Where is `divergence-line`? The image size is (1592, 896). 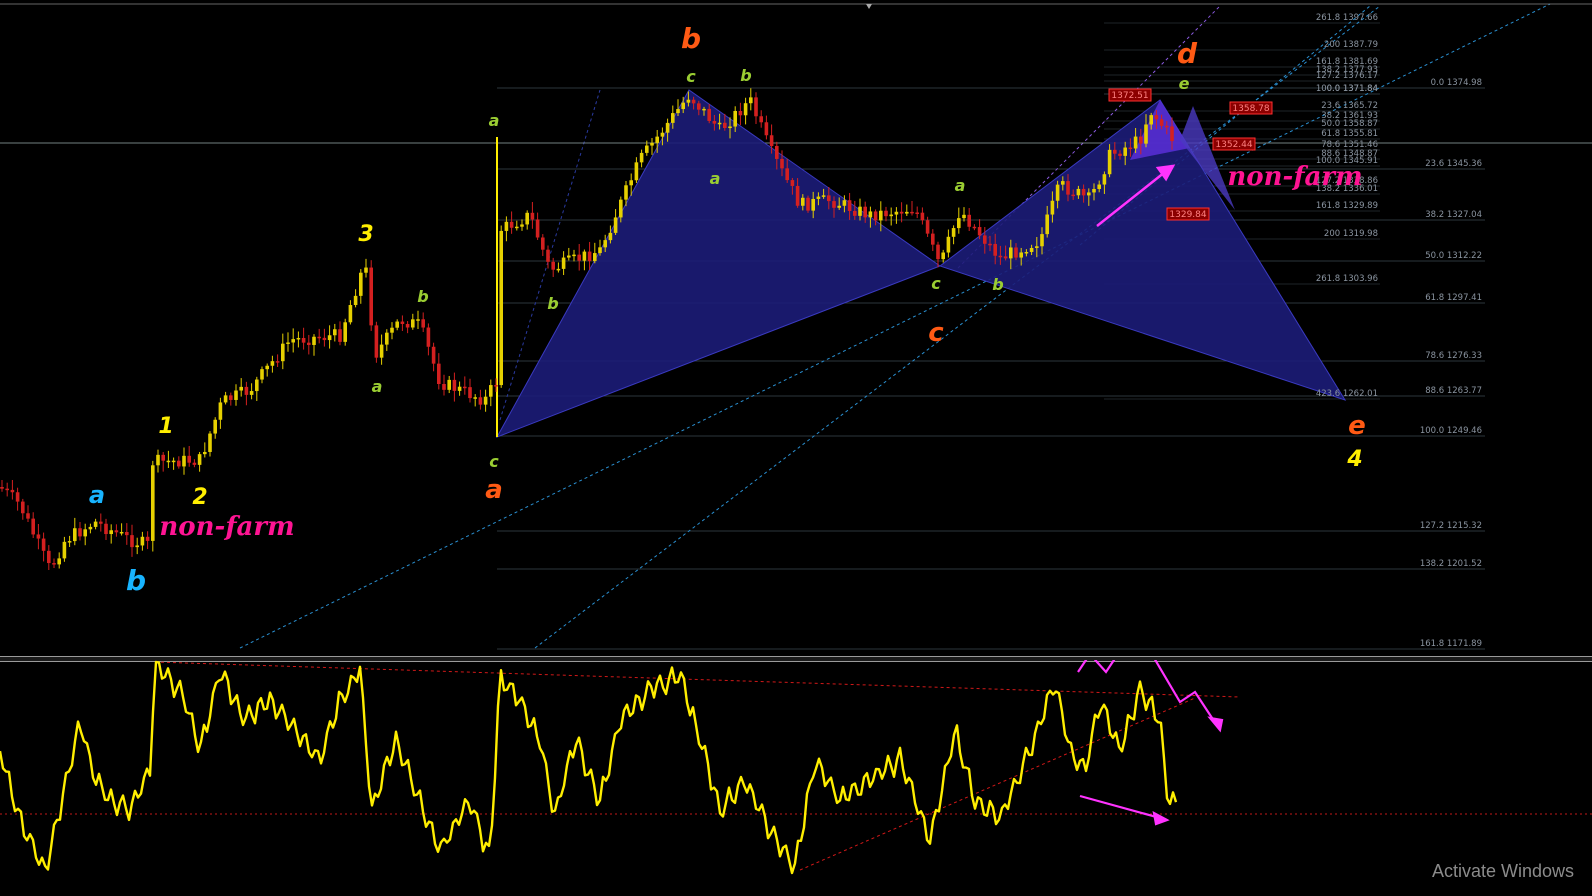 divergence-line is located at coordinates (697, 679).